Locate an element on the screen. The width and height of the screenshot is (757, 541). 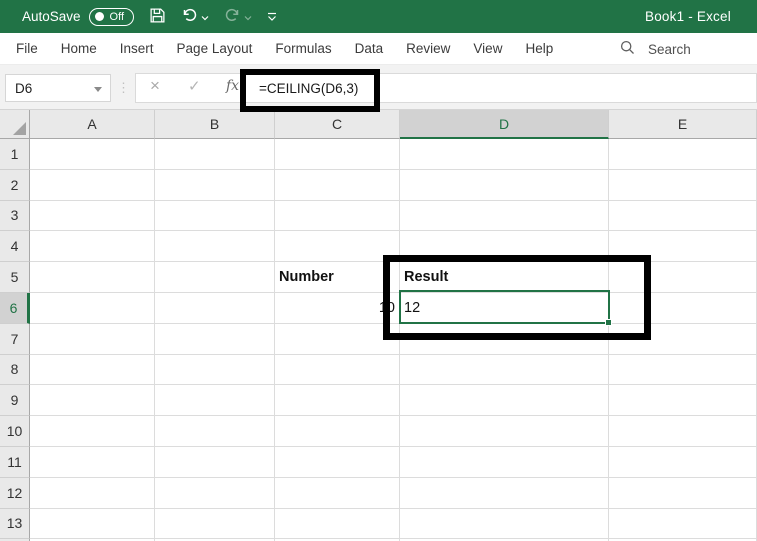
tab-data: Data is located at coordinates (369, 48).